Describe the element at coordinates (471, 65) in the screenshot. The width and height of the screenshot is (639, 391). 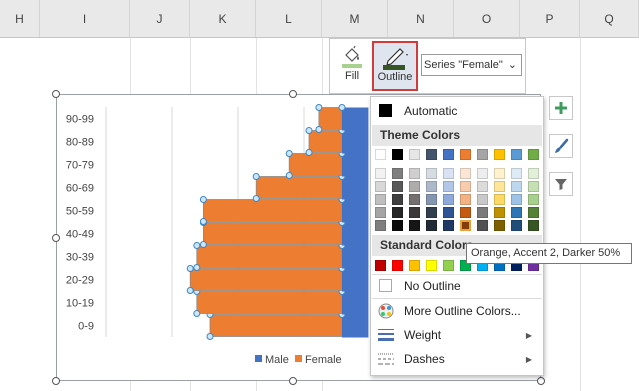
I see `series-selector: Series "Female" ⌄` at that location.